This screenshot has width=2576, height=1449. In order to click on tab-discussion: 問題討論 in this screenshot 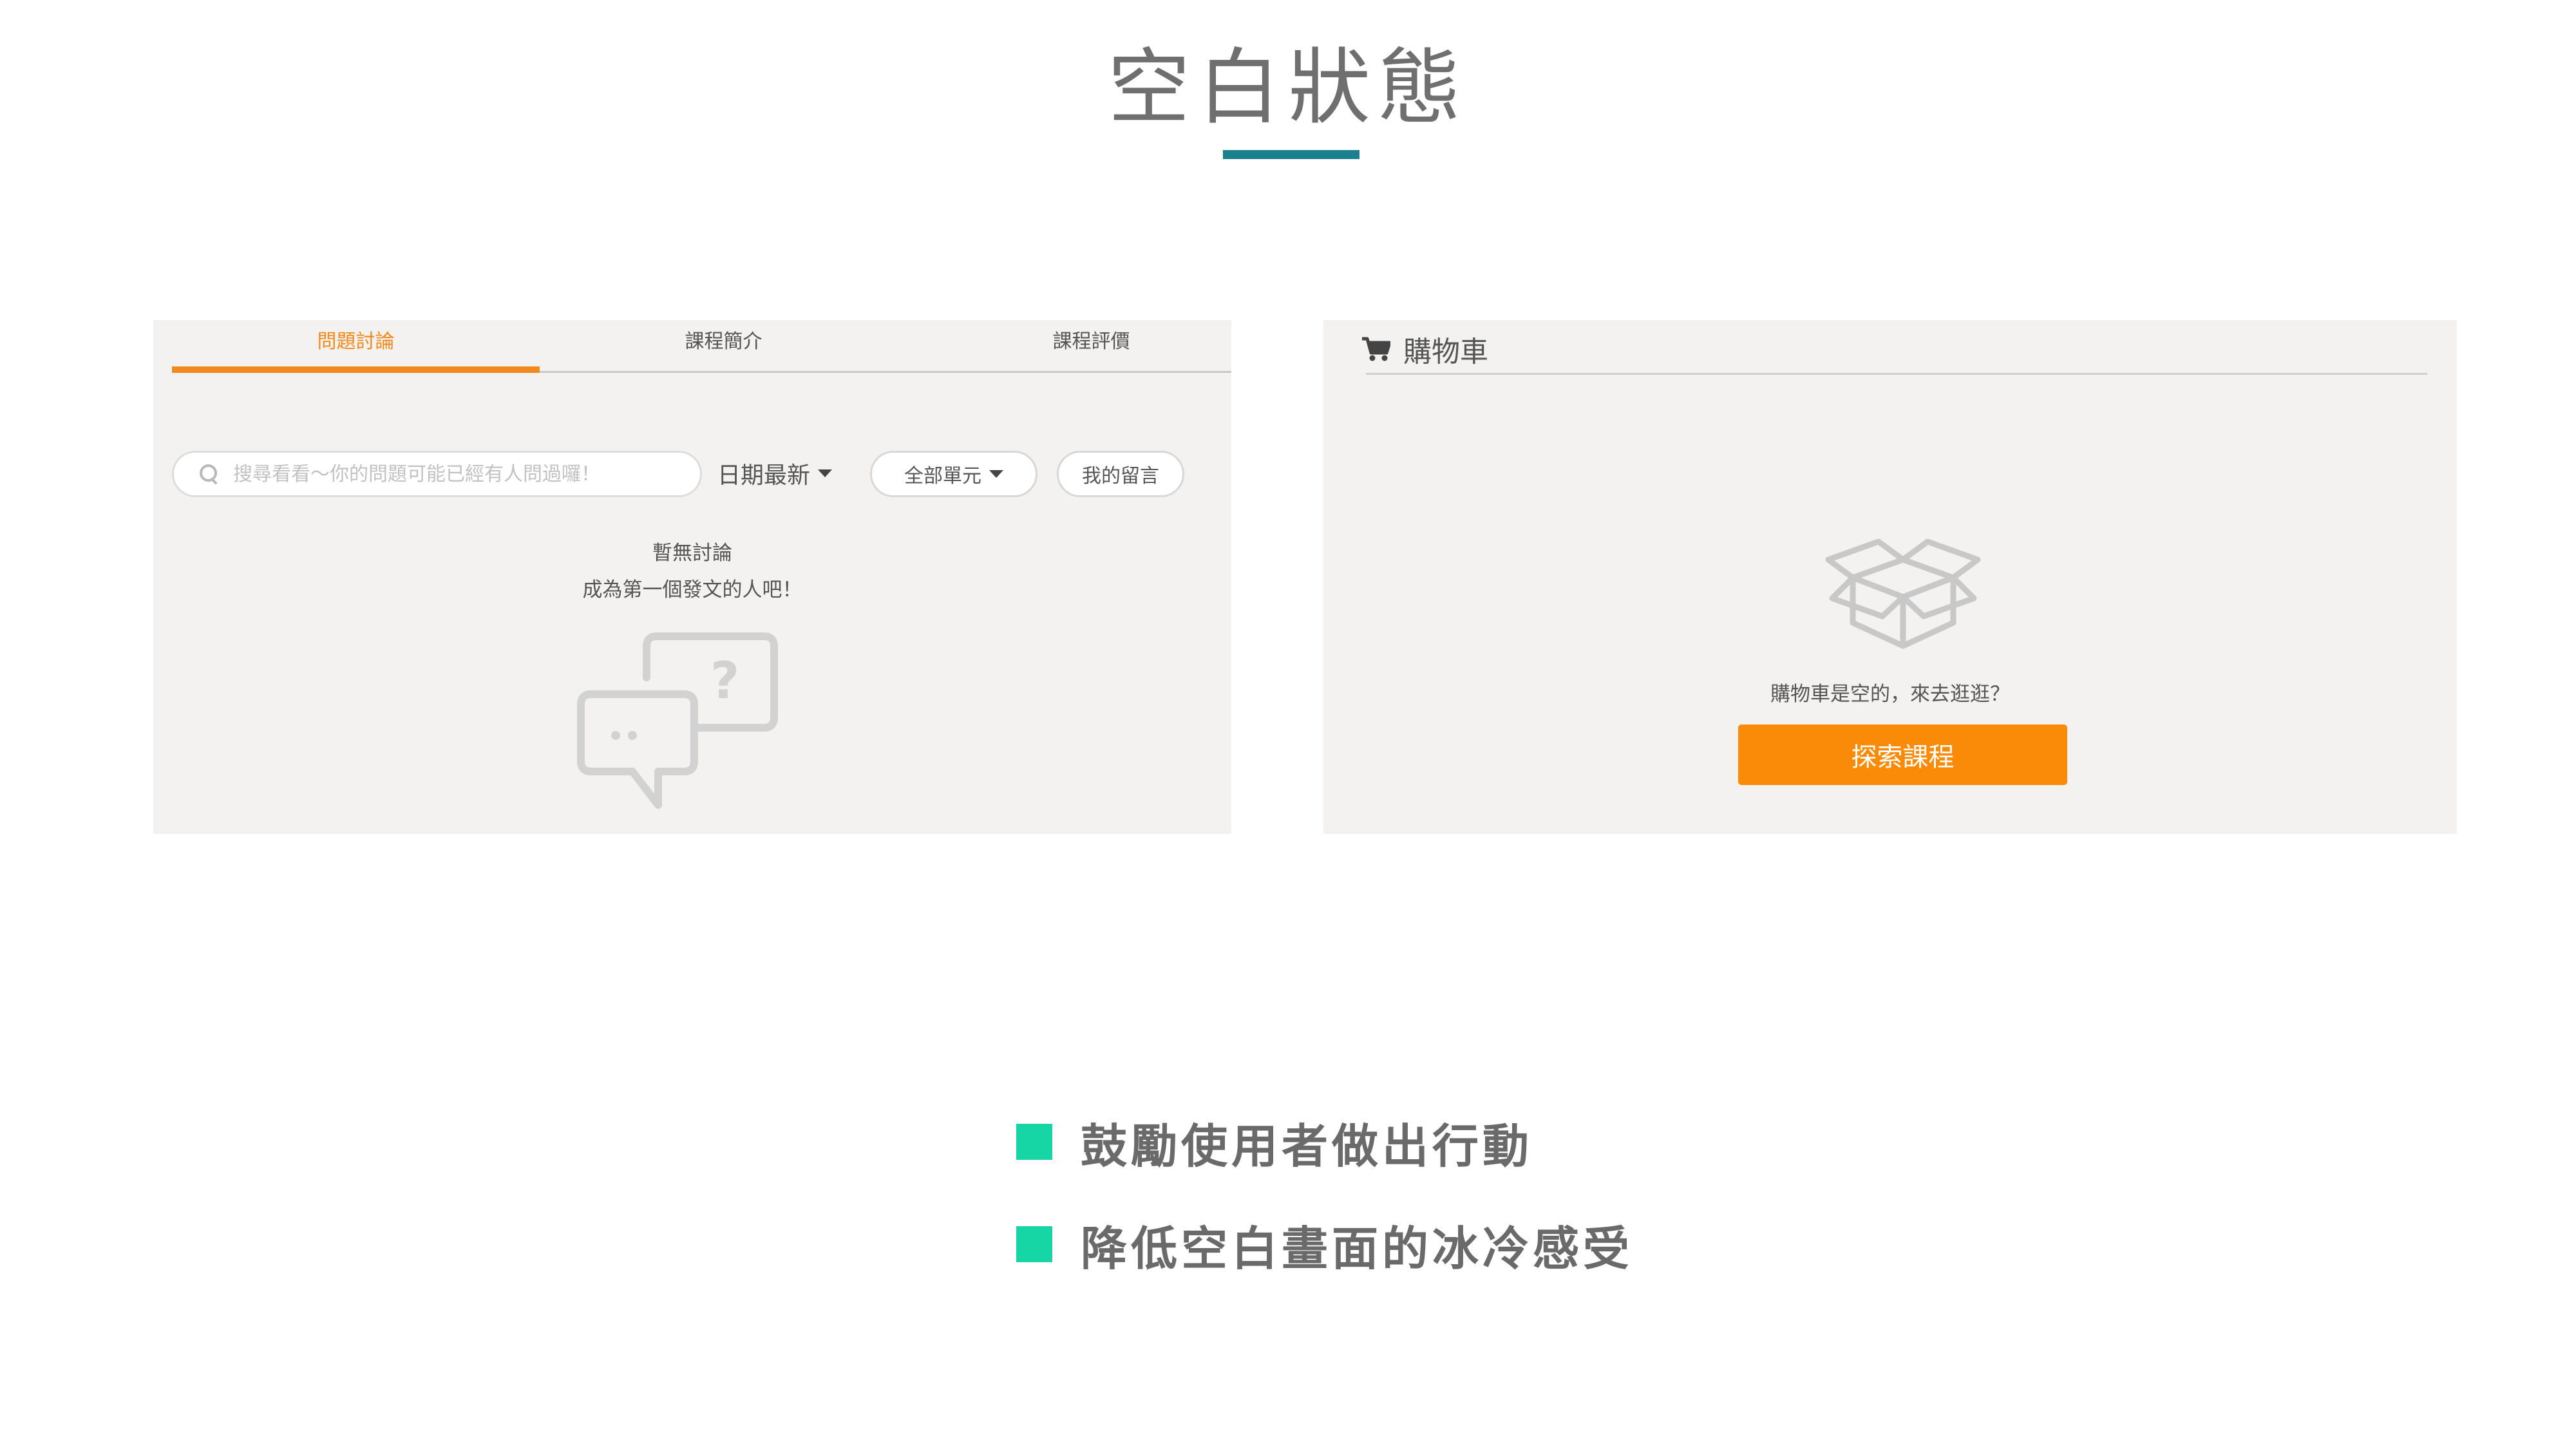, I will do `click(356, 342)`.